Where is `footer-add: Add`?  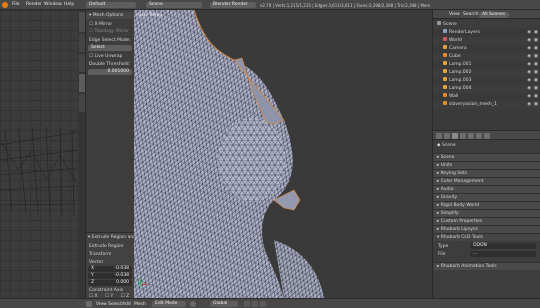
footer-add: Add is located at coordinates (126, 304).